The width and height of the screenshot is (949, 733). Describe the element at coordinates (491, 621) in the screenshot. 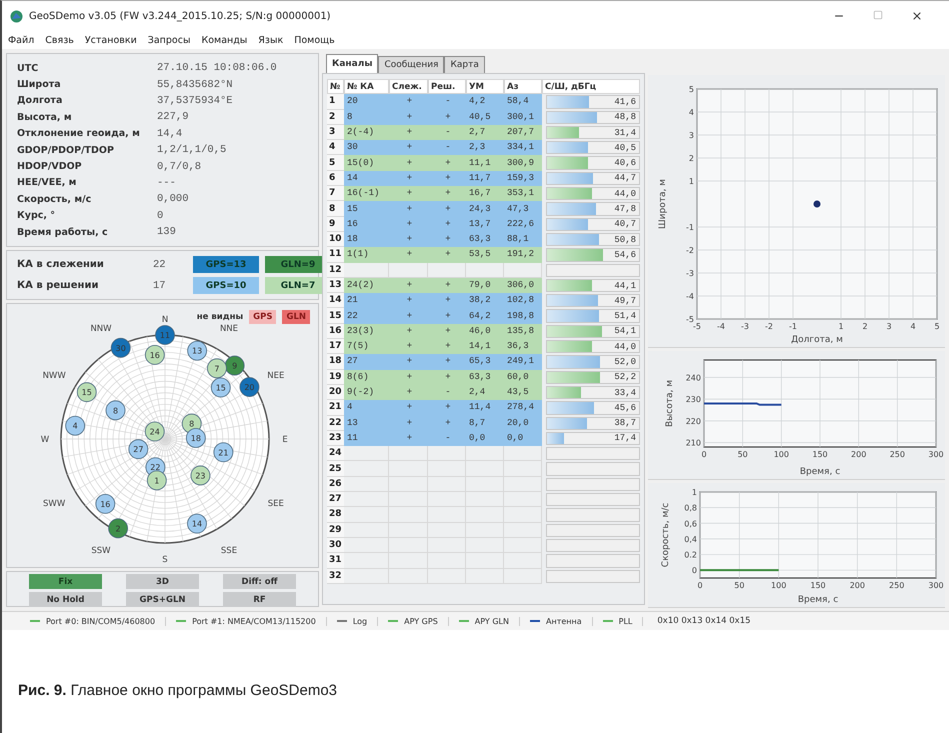

I see `status-text: APY GLN` at that location.